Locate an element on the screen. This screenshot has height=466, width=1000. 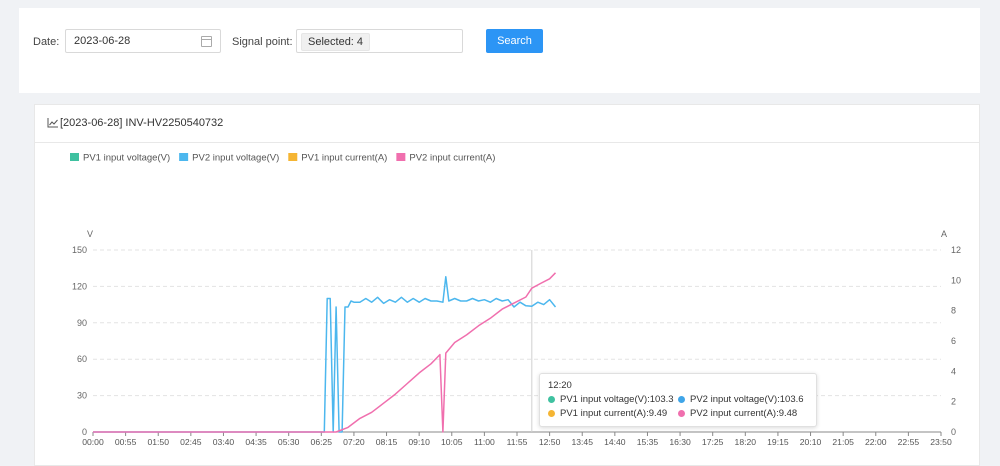
tooltip-item: PV1 input voltage(V):103.3 is located at coordinates (613, 399).